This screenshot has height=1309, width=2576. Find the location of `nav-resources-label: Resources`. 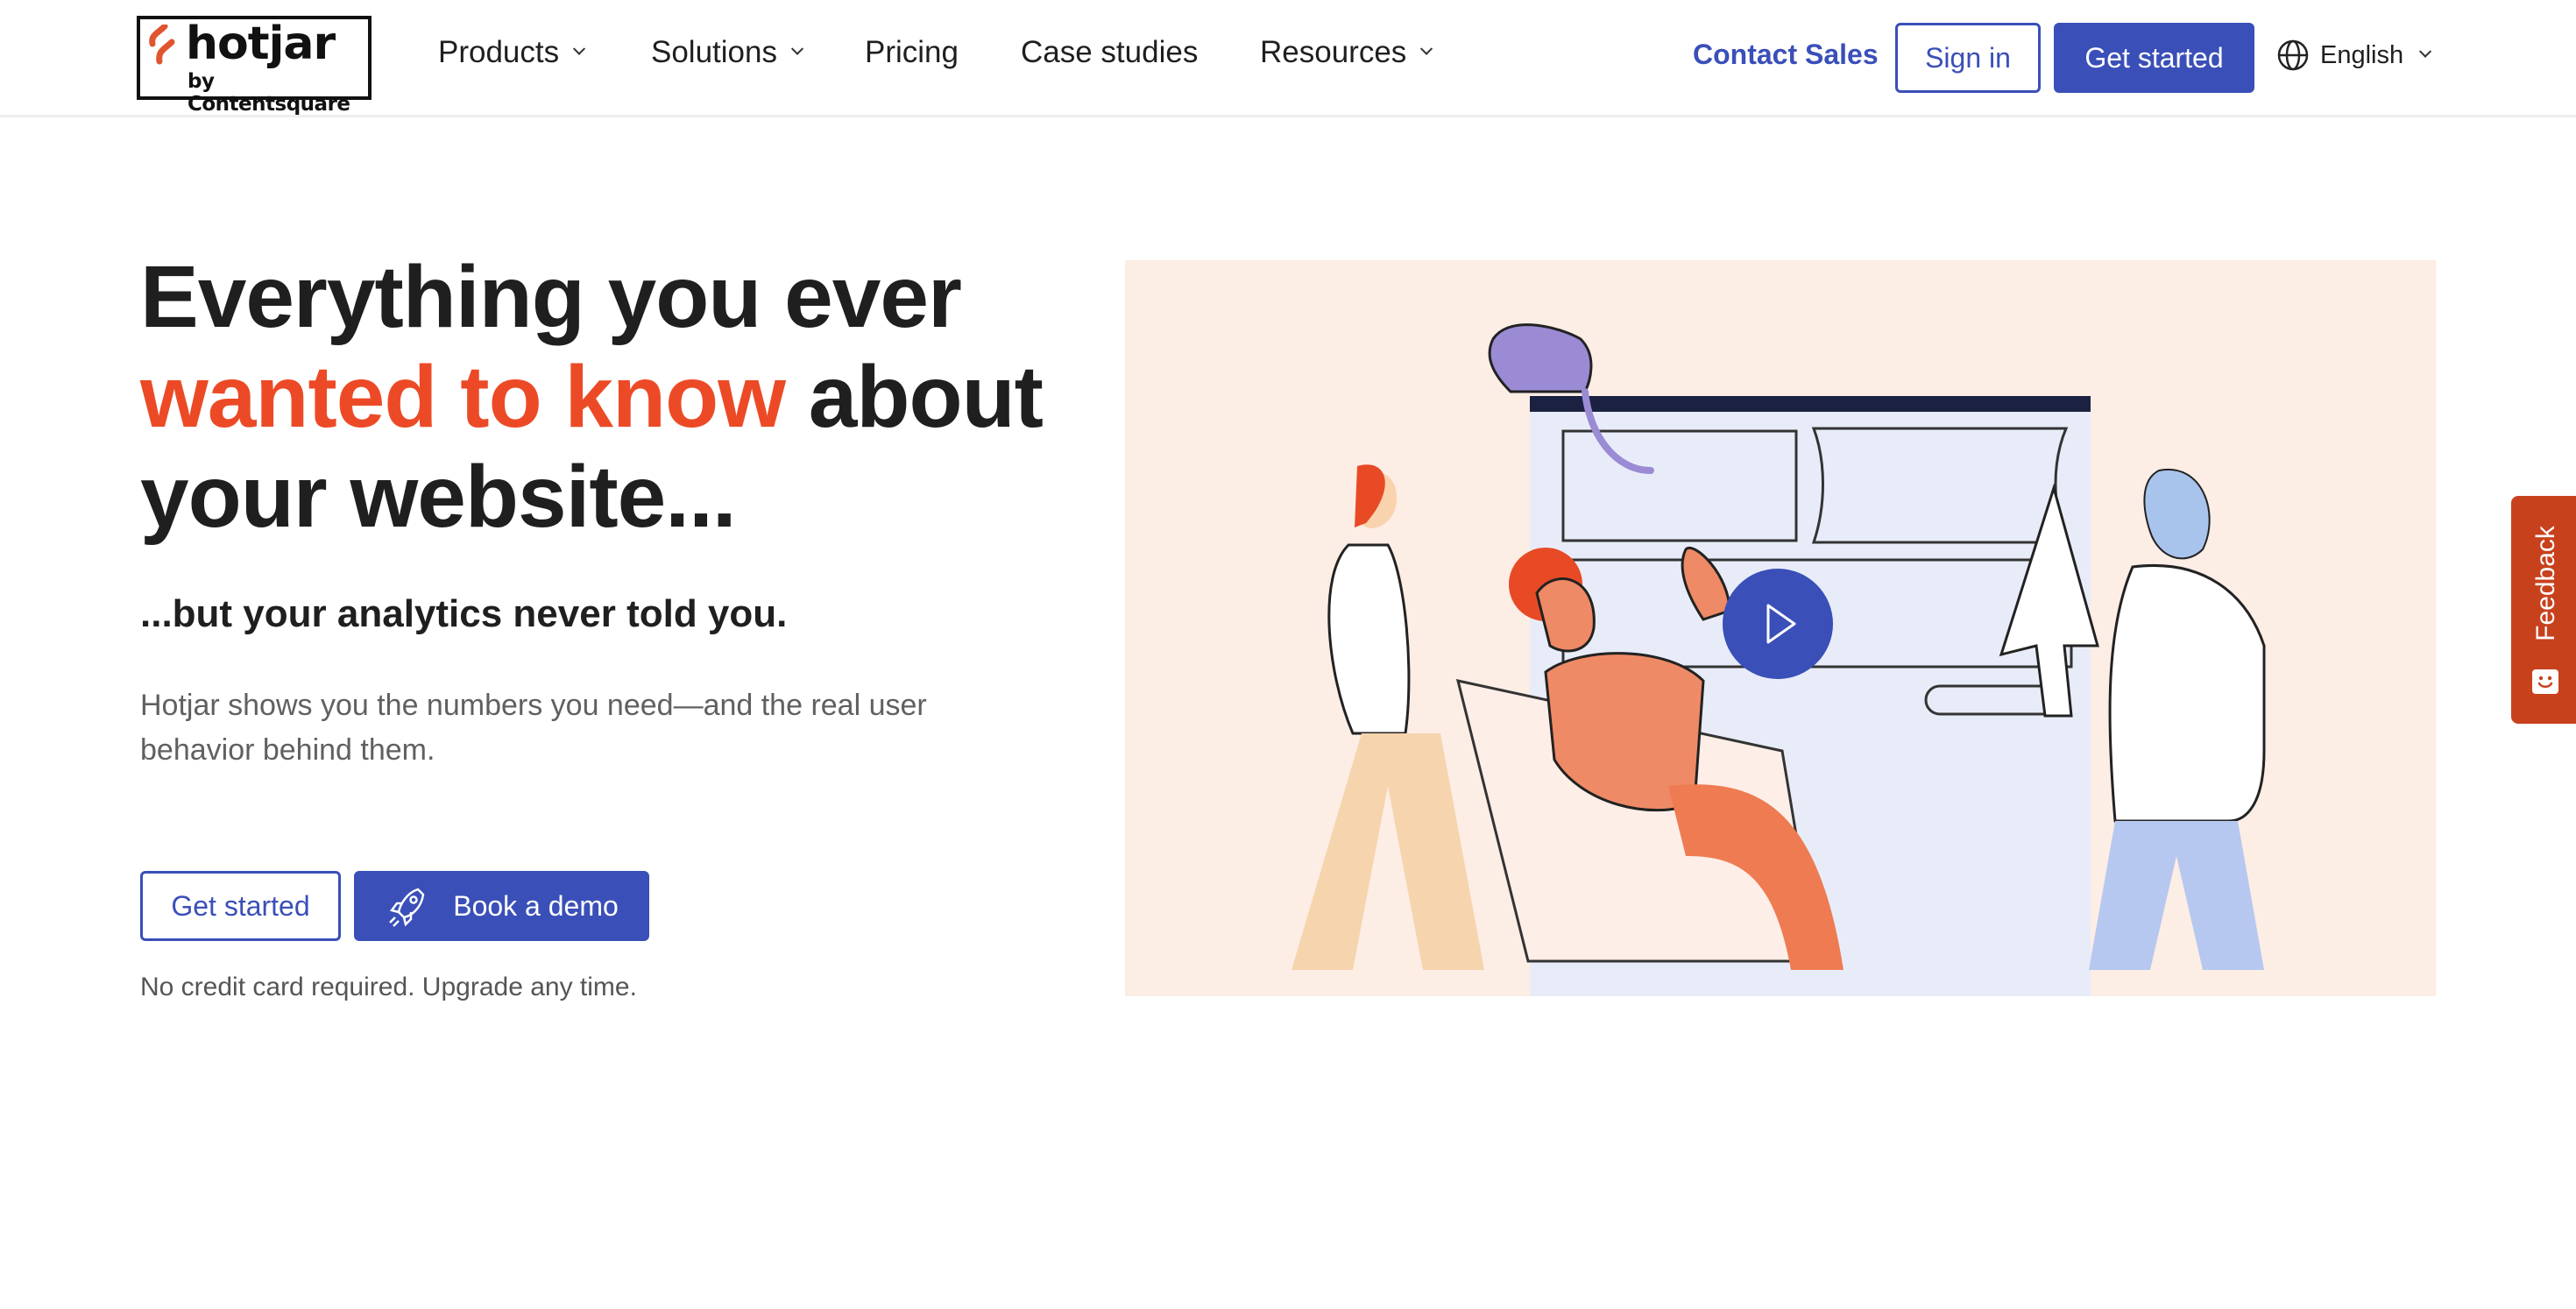

nav-resources-label: Resources is located at coordinates (1333, 52).